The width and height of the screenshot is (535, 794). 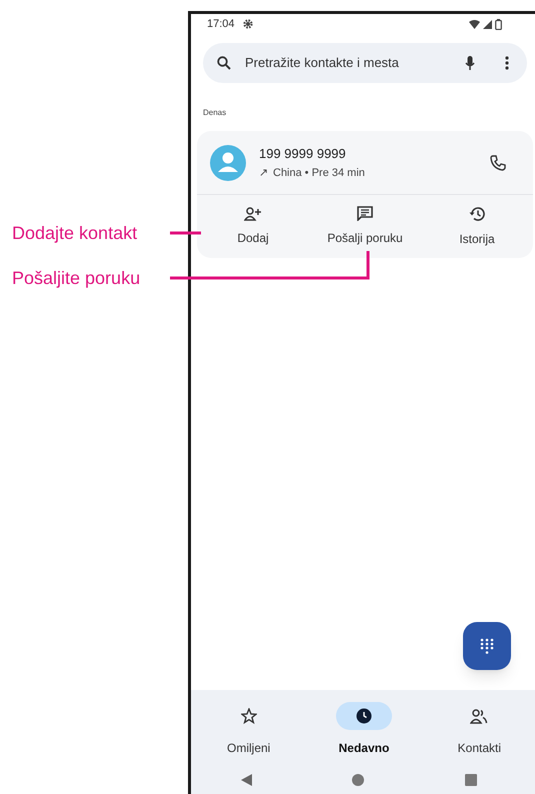 What do you see at coordinates (364, 716) in the screenshot?
I see `clock-icon` at bounding box center [364, 716].